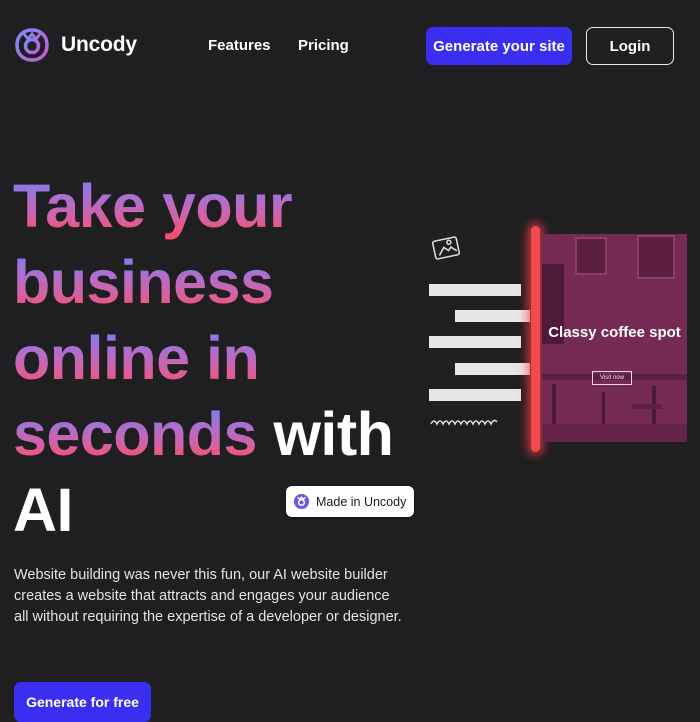  What do you see at coordinates (323, 45) in the screenshot?
I see `nav-pricing: Pricing` at bounding box center [323, 45].